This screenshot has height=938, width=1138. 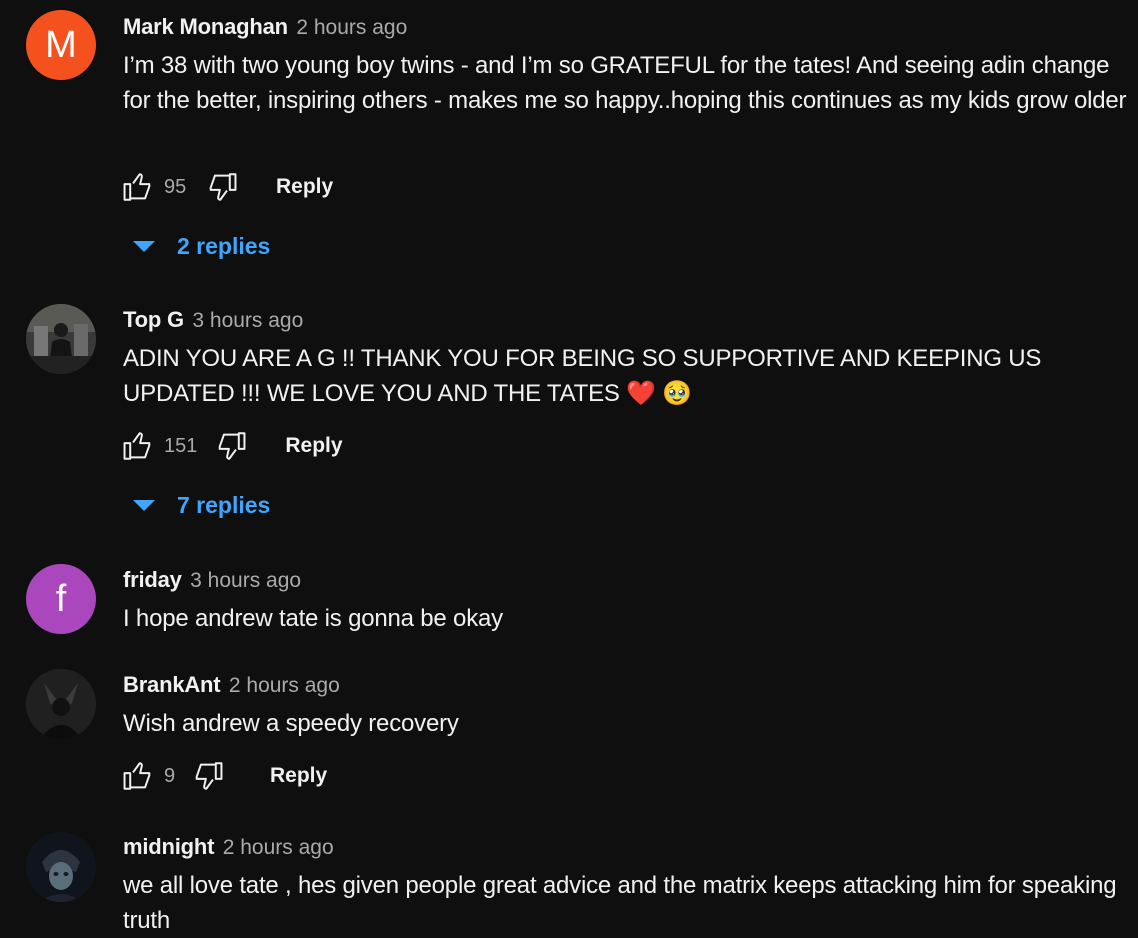 What do you see at coordinates (172, 684) in the screenshot?
I see `comment-author: BrankAnt` at bounding box center [172, 684].